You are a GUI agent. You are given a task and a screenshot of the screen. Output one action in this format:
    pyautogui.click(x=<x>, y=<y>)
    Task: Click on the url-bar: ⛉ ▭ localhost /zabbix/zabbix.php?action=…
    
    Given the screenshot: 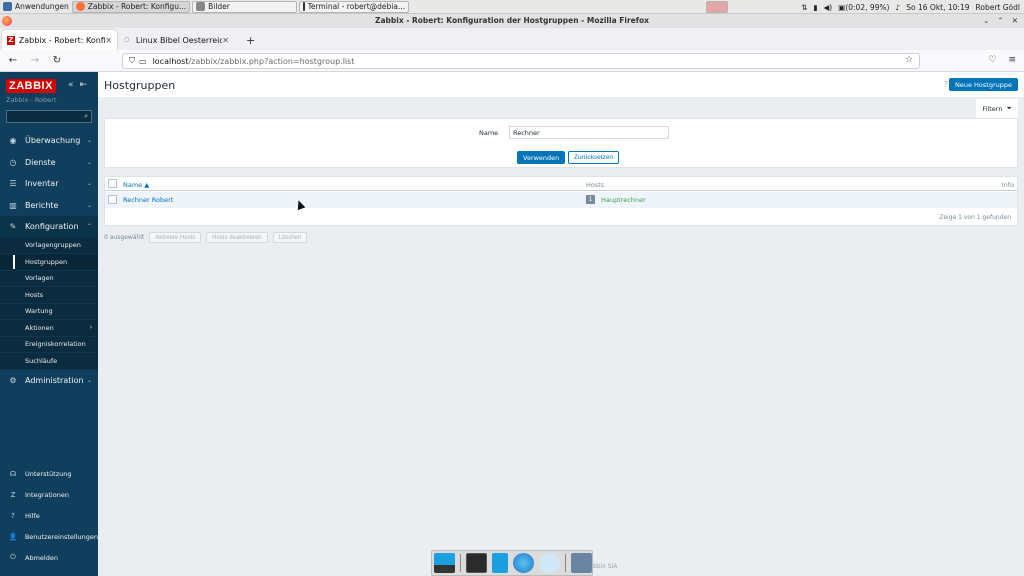 What is the action you would take?
    pyautogui.click(x=521, y=61)
    